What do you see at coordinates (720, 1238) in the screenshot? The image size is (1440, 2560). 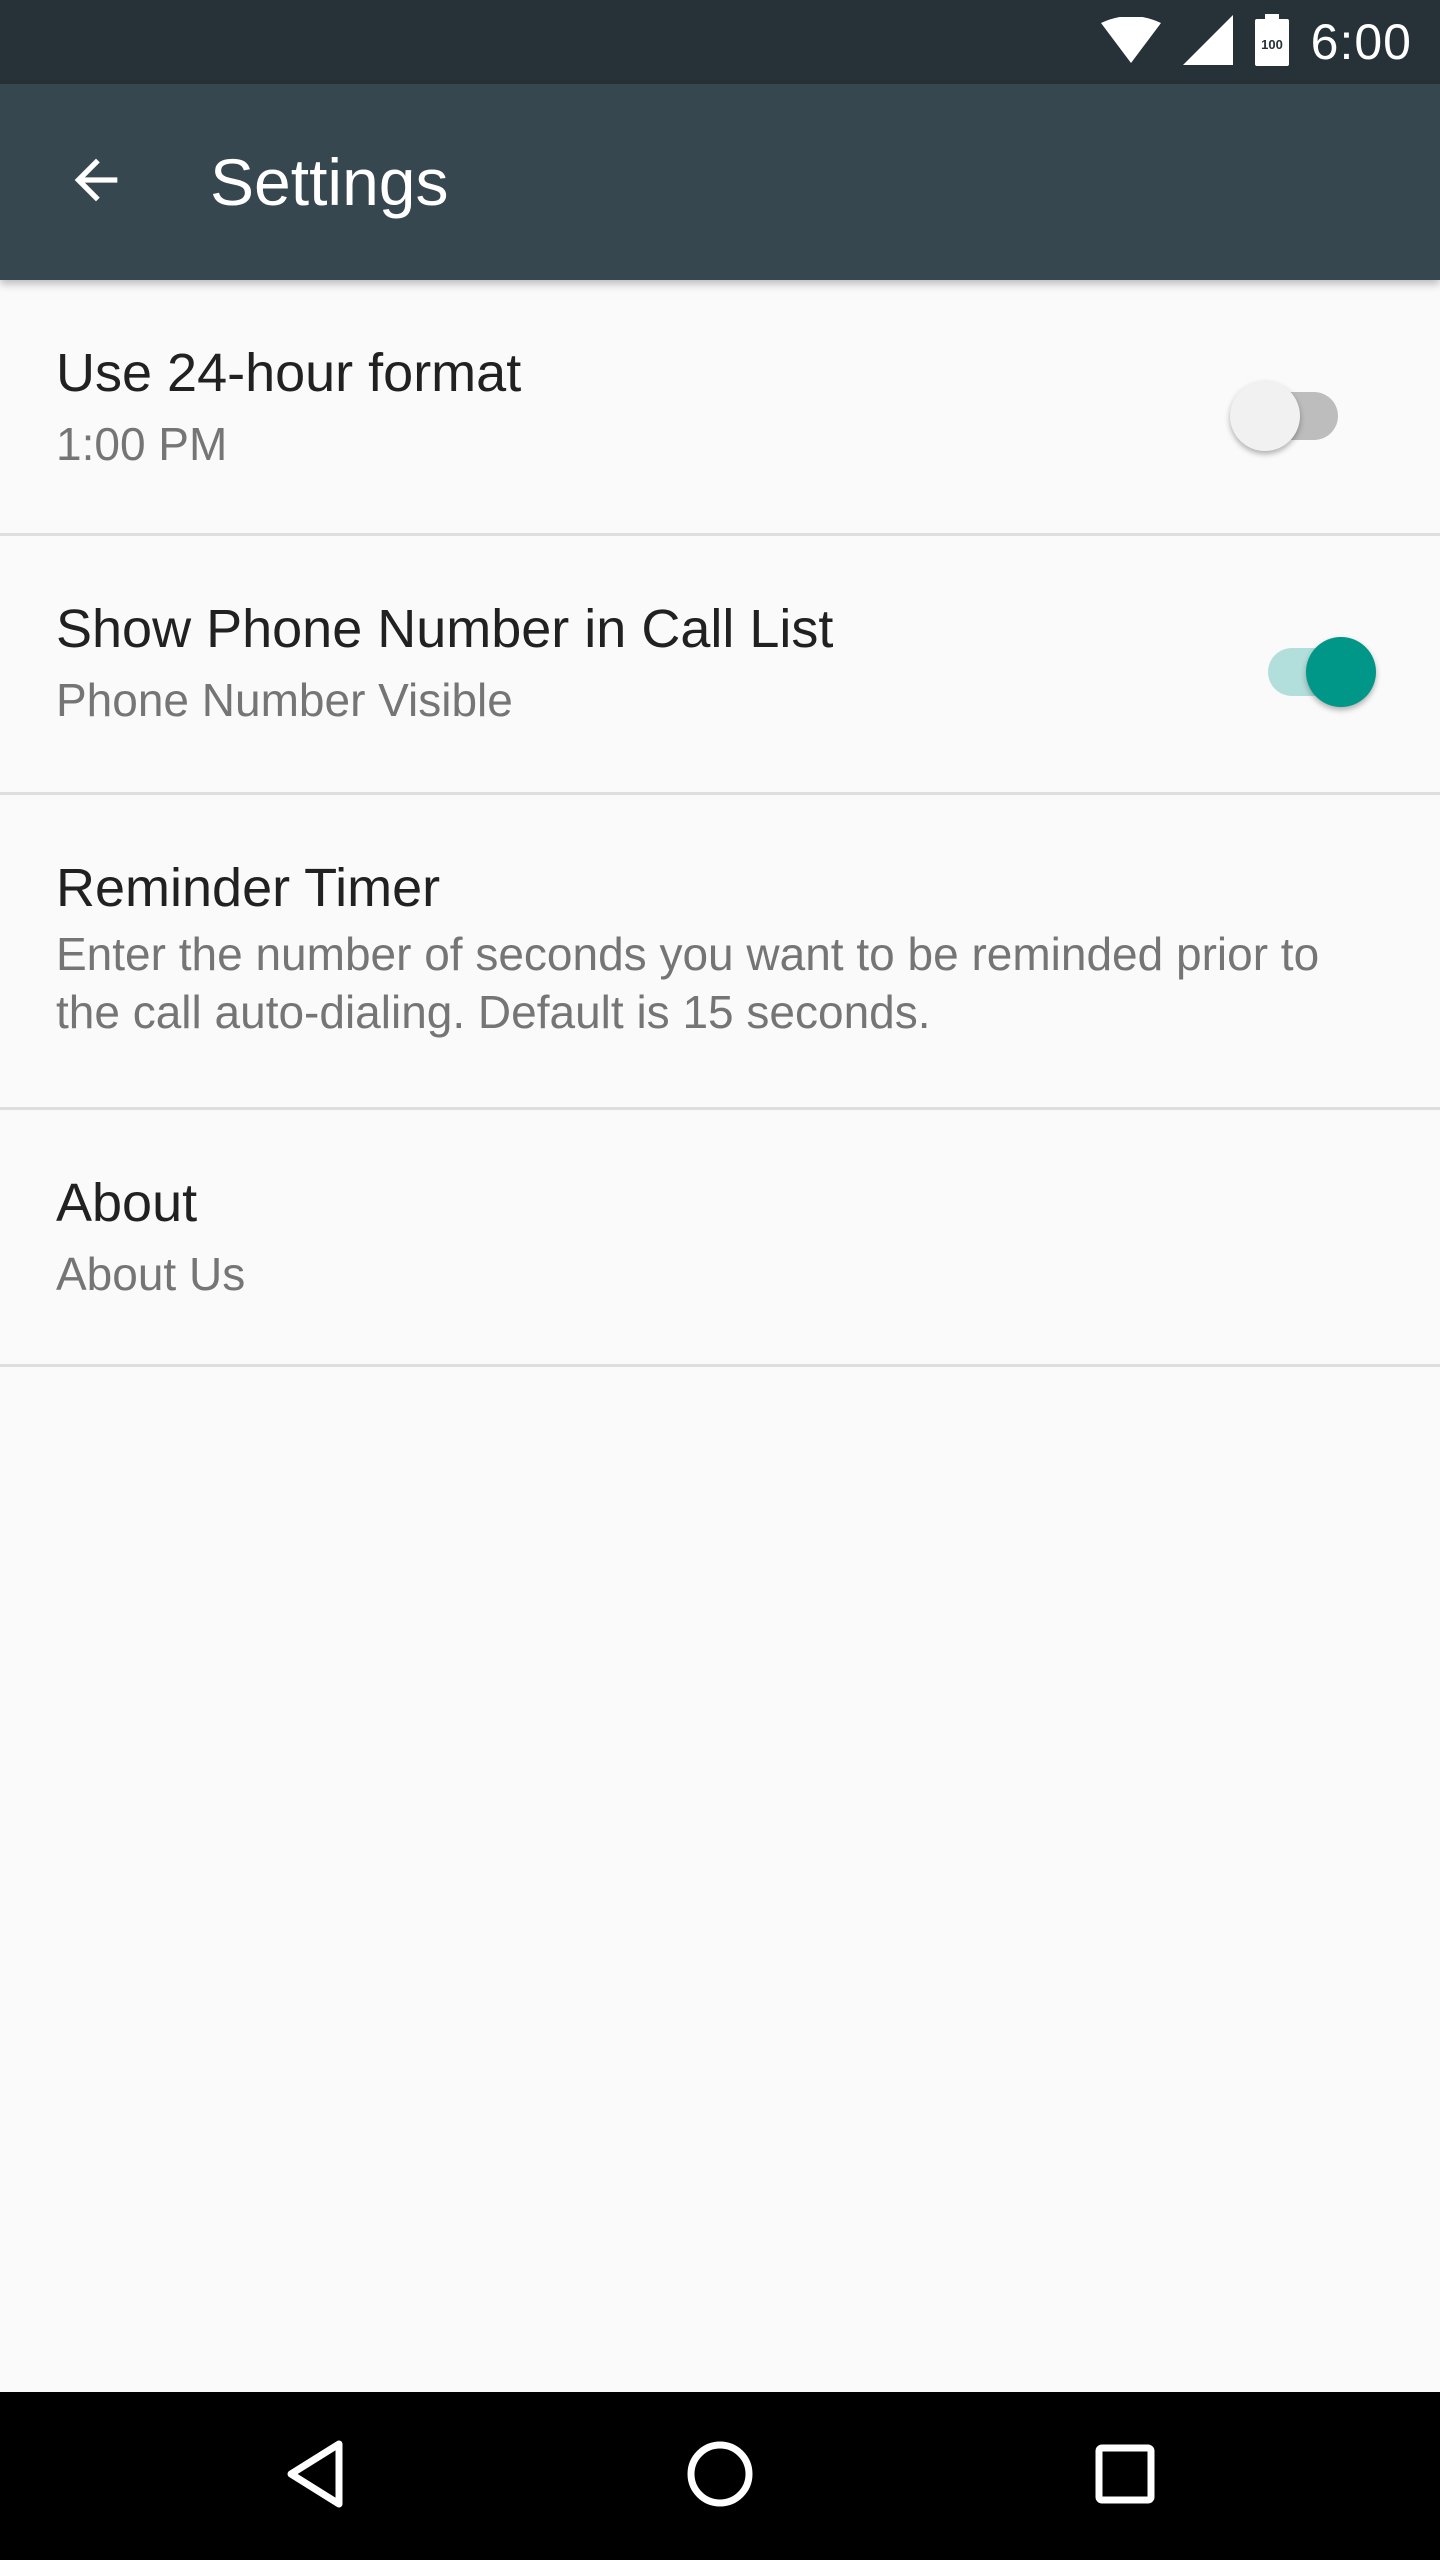 I see `setting-about: About About Us` at bounding box center [720, 1238].